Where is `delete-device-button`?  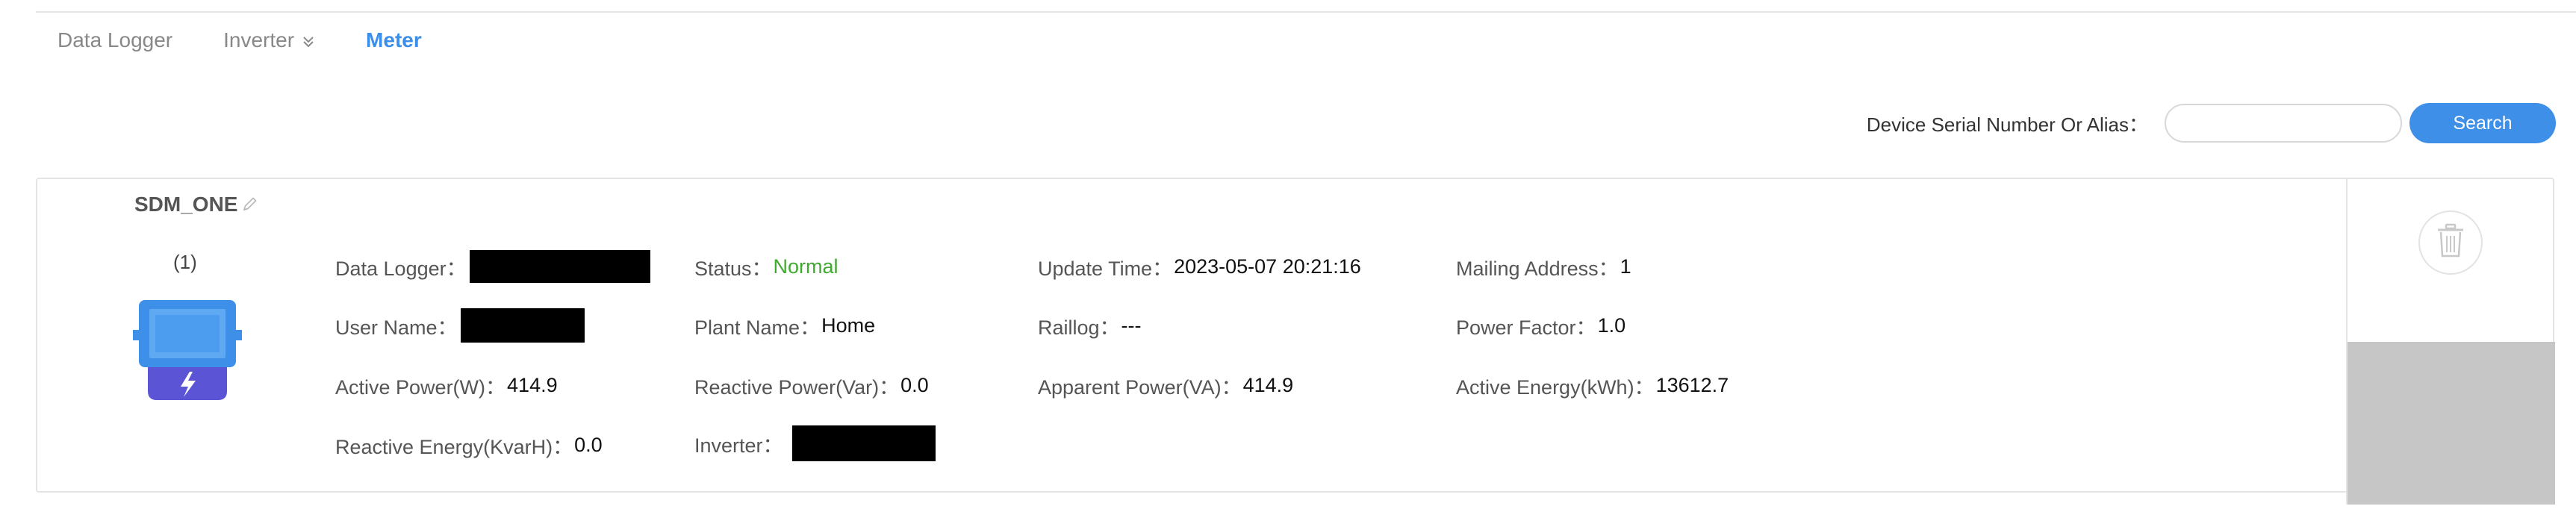 delete-device-button is located at coordinates (2450, 242).